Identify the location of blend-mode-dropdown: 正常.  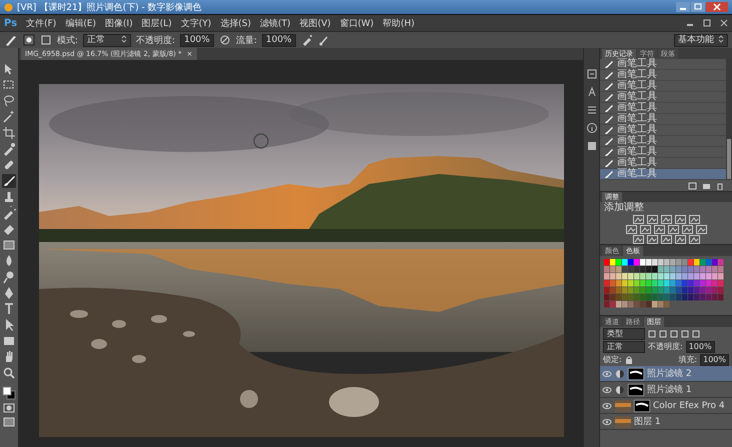
(624, 346).